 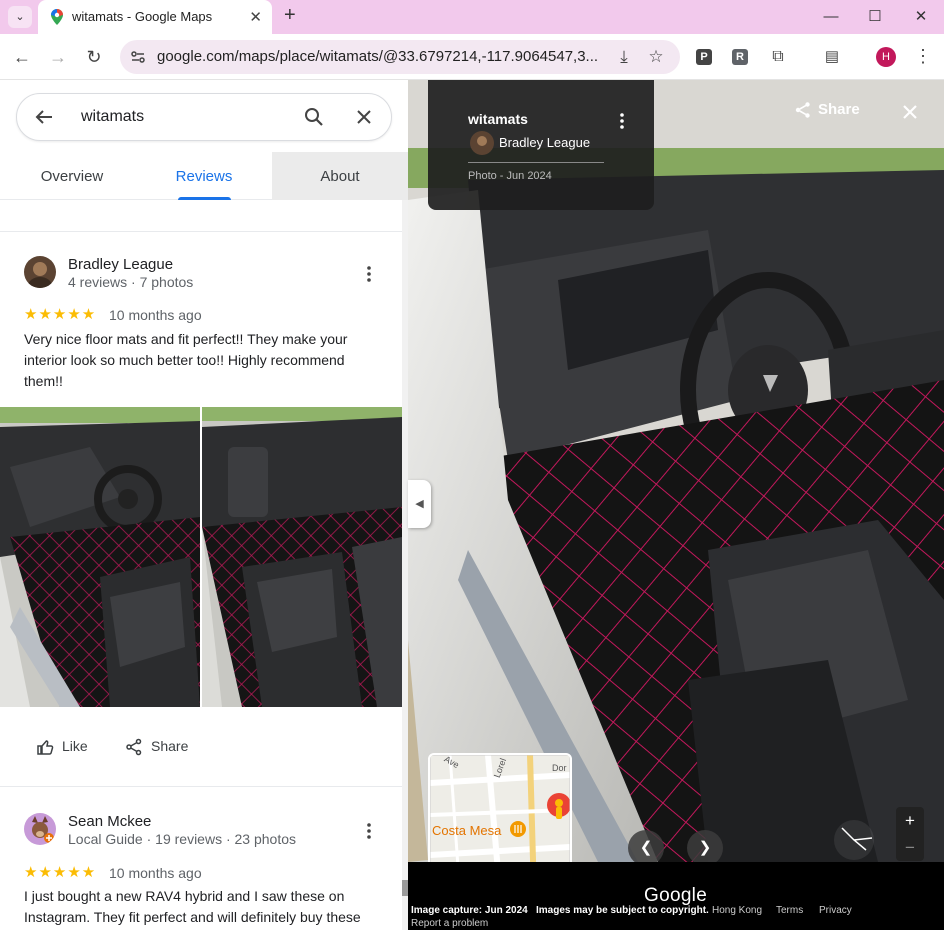 What do you see at coordinates (706, 57) in the screenshot?
I see `extension-p-icon: P` at bounding box center [706, 57].